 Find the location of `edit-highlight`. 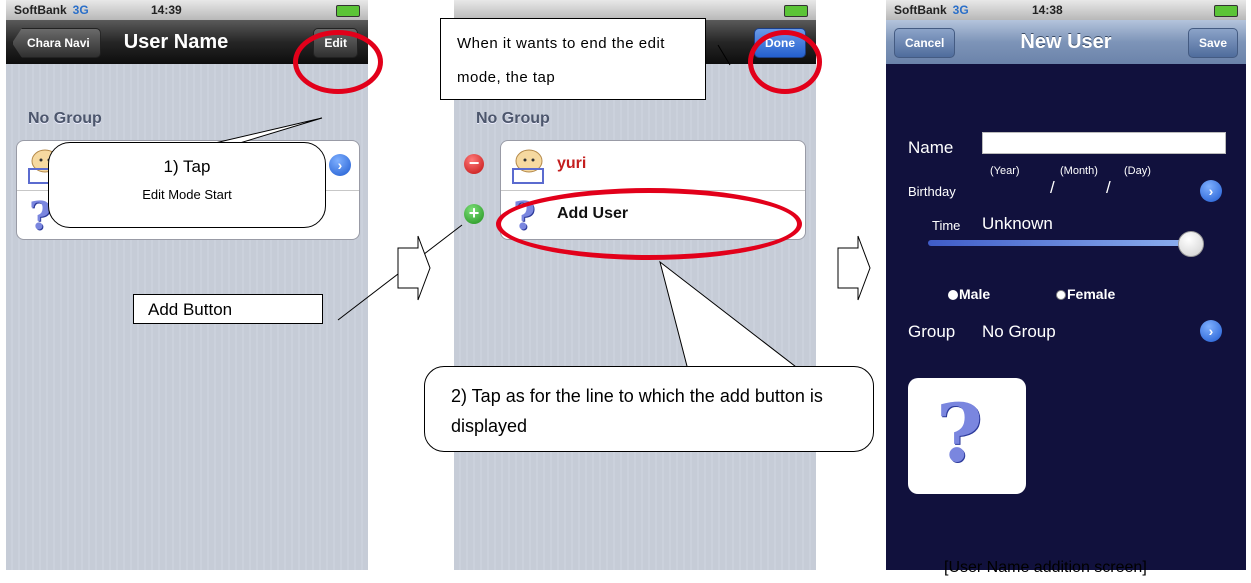

edit-highlight is located at coordinates (338, 62).